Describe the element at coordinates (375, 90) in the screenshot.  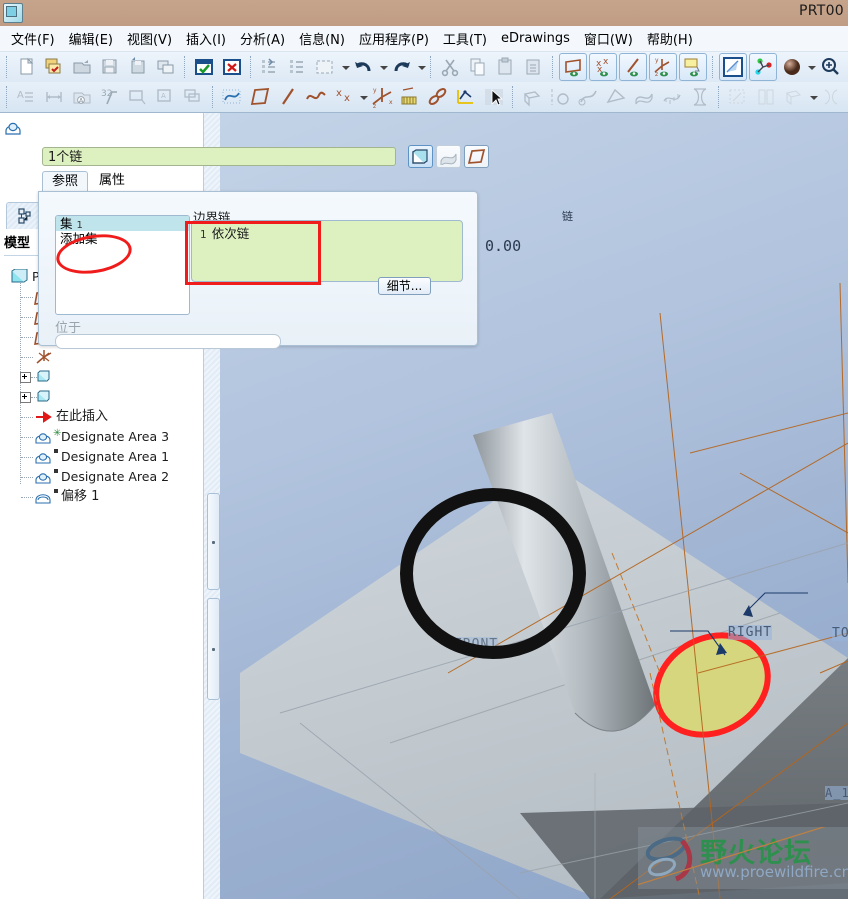
I see `svg-text: y` at that location.